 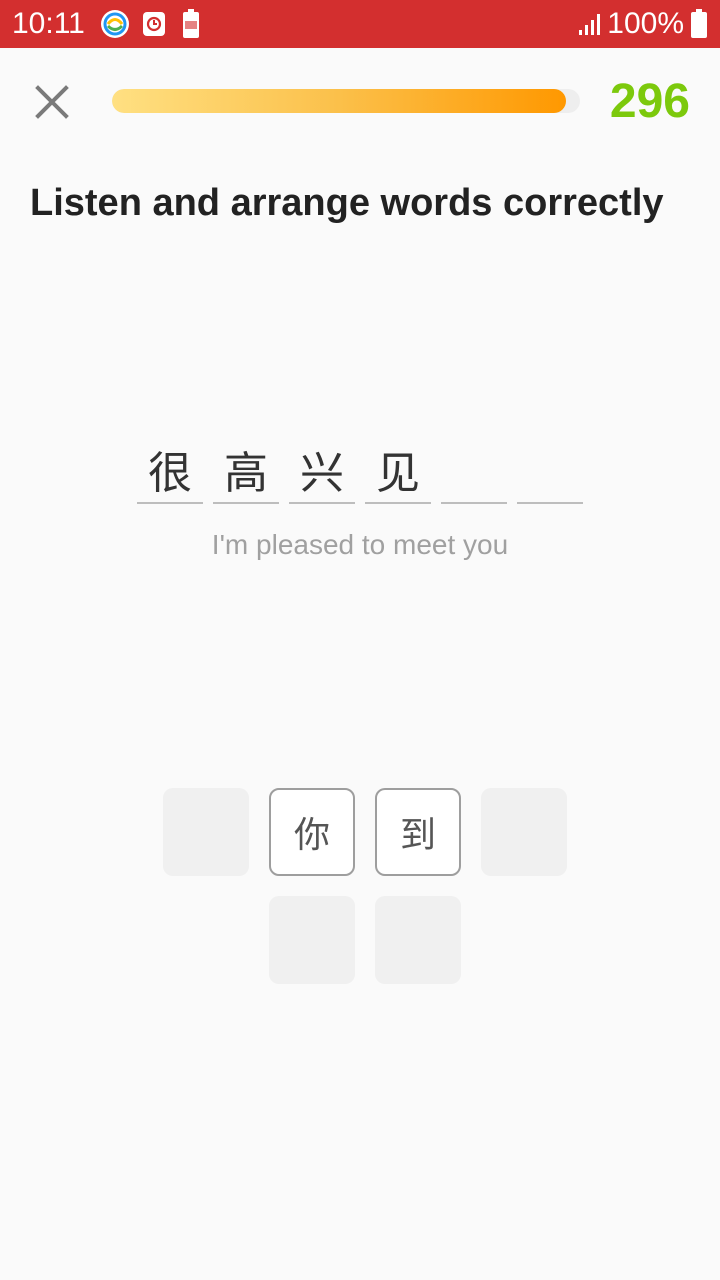 I want to click on lesson-progress-bar, so click(x=346, y=101).